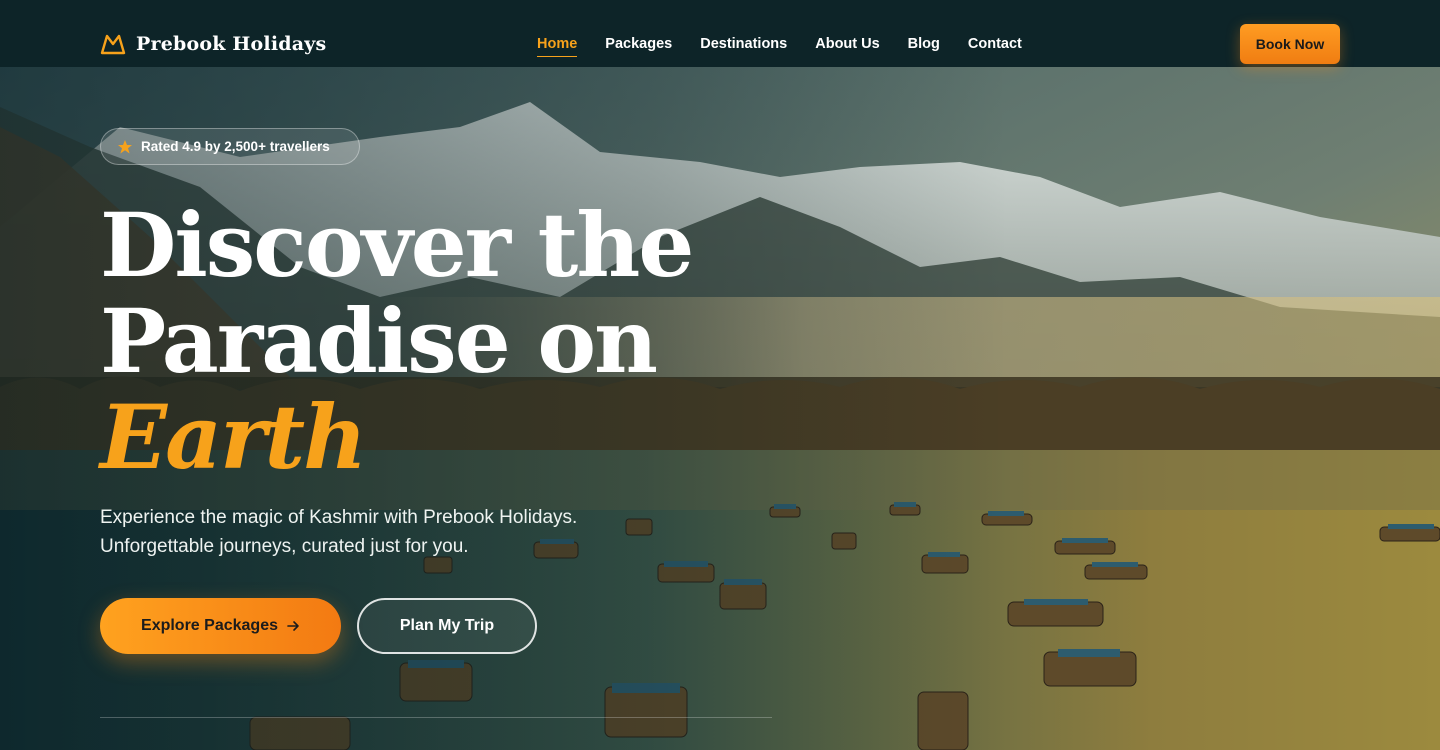 This screenshot has width=1440, height=750. Describe the element at coordinates (924, 46) in the screenshot. I see `nav-item-blog: Blog` at that location.